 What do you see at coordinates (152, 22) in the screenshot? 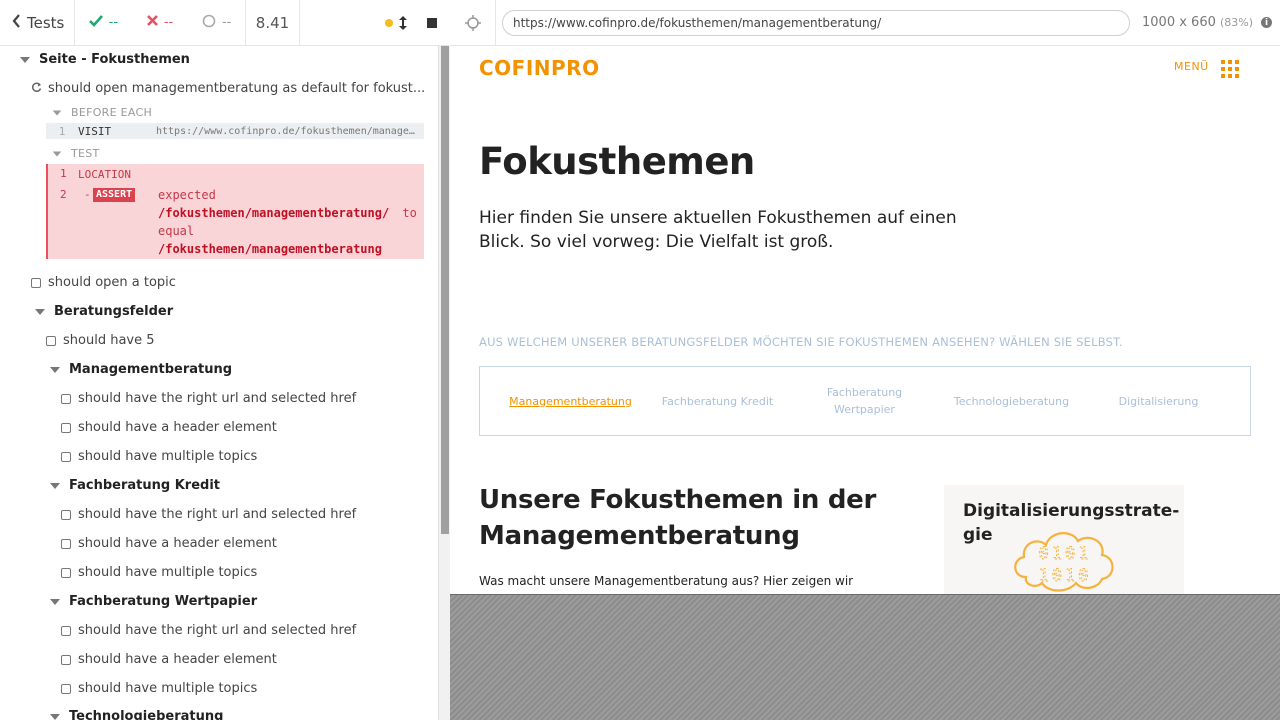
I see `x-icon` at bounding box center [152, 22].